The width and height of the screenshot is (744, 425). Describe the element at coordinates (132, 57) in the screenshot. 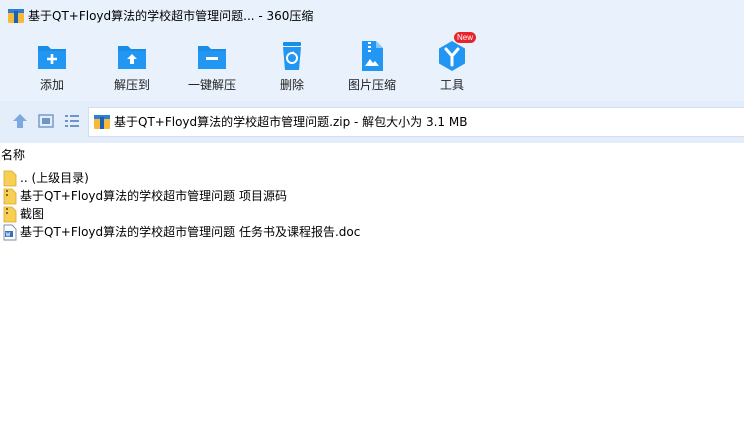

I see `extract-to-icon` at that location.